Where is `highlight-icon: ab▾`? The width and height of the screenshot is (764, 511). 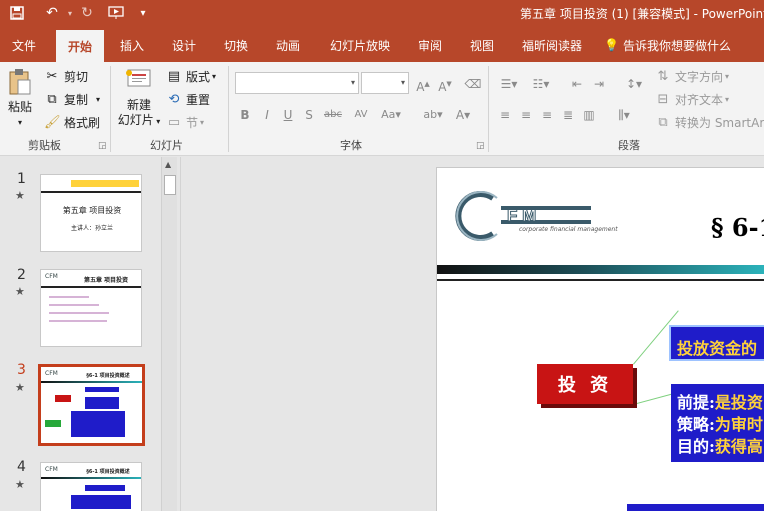
highlight-icon: ab▾ is located at coordinates (433, 115).